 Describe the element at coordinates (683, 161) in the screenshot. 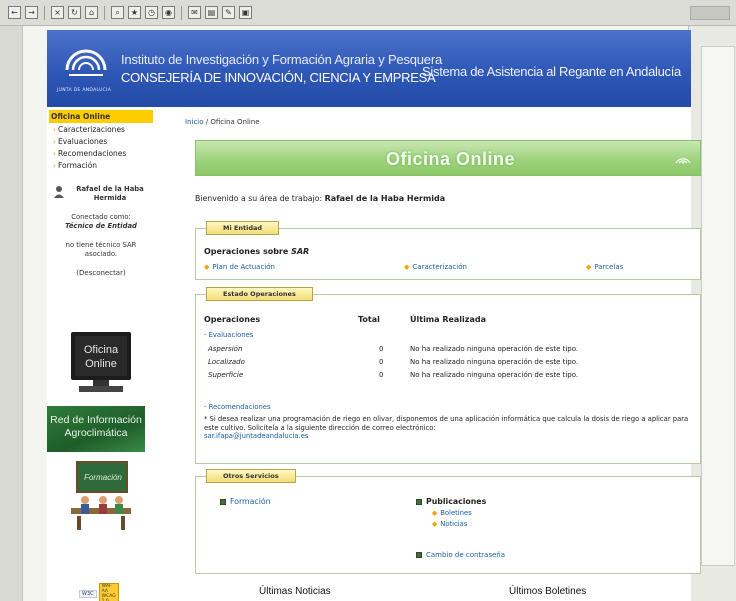

I see `signal-arcs-icon` at that location.